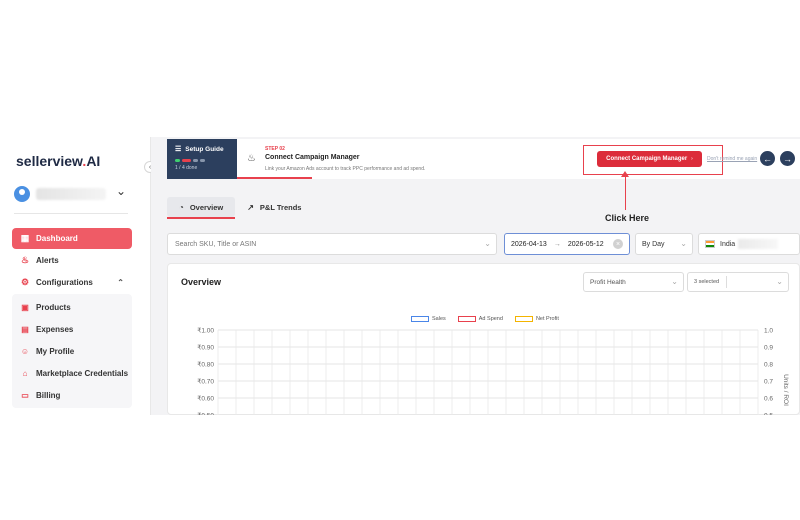  What do you see at coordinates (785, 390) in the screenshot?
I see `y2-axis-label: Units / ROI` at bounding box center [785, 390].